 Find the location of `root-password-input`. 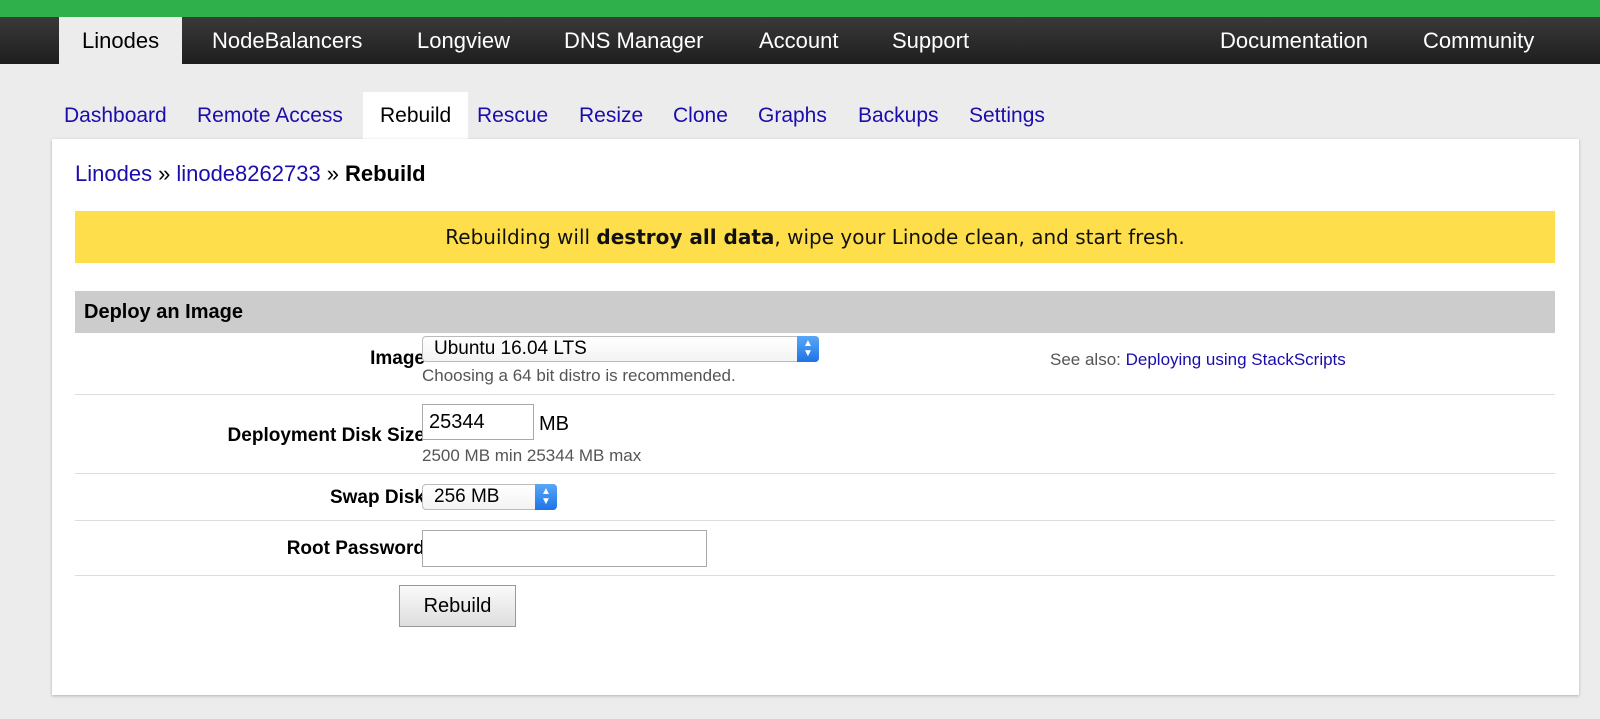

root-password-input is located at coordinates (564, 548).